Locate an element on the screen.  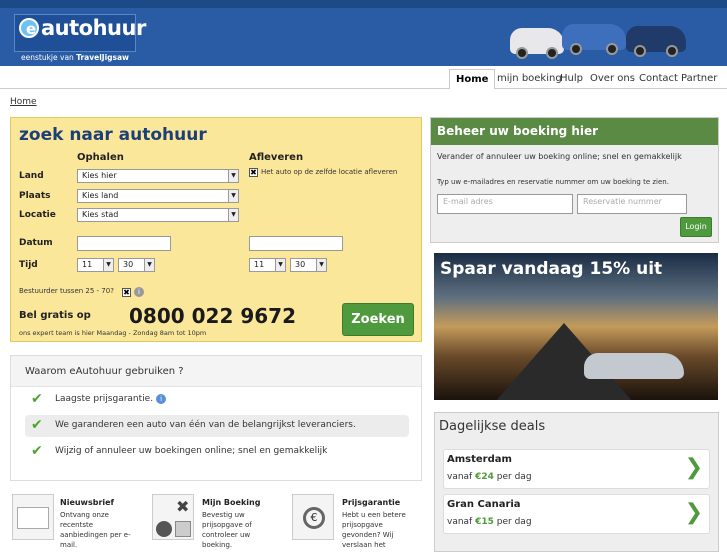
deal-item: Amsterdam vanaf €24 per dag ❯ is located at coordinates (576, 469).